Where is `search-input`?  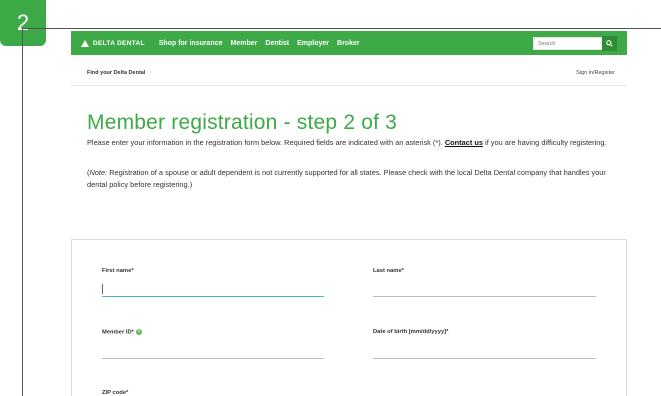
search-input is located at coordinates (568, 43).